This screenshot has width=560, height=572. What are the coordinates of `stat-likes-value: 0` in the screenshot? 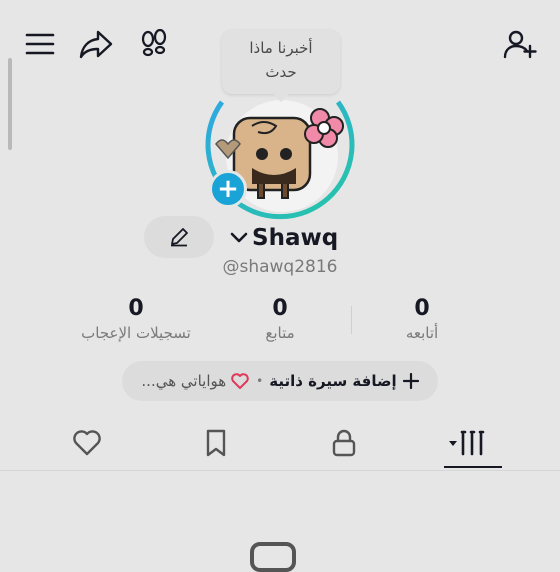 It's located at (136, 308).